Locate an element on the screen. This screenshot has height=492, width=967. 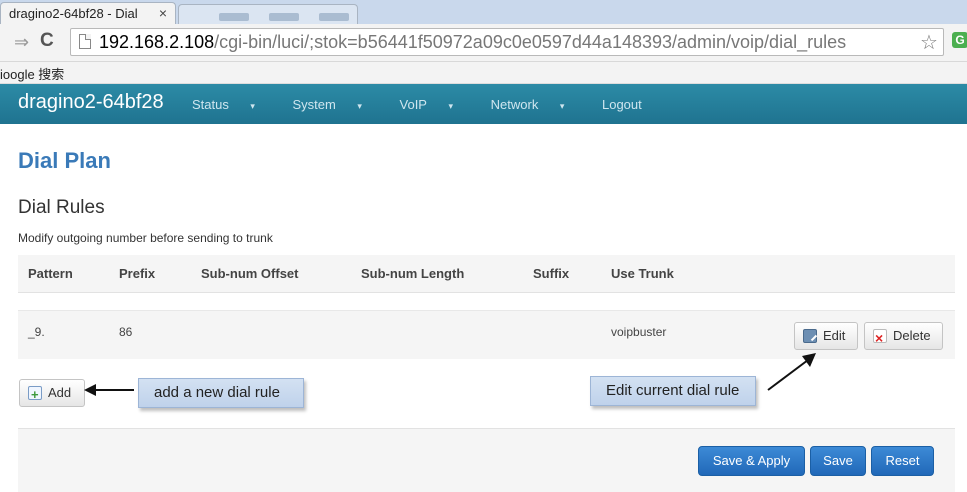
reset-button: Reset is located at coordinates (902, 461).